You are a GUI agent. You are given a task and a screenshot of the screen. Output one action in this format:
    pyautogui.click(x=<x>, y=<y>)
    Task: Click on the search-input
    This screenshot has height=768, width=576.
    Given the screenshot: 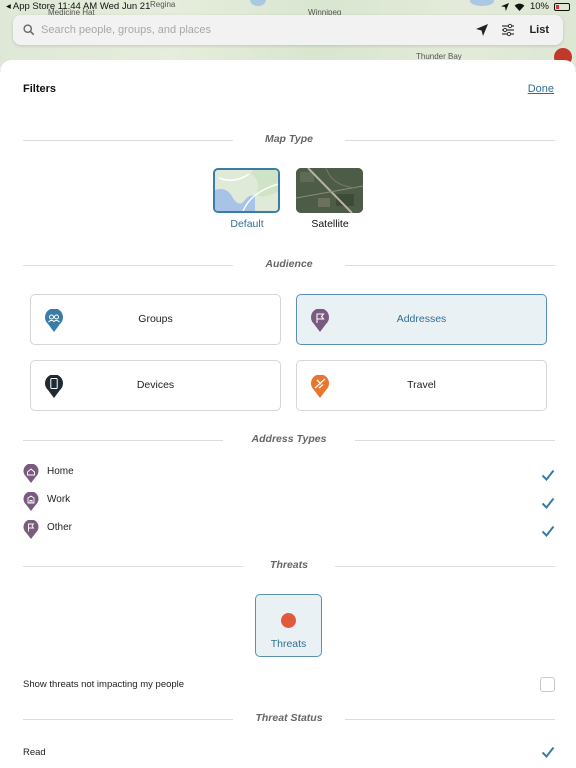 What is the action you would take?
    pyautogui.click(x=258, y=30)
    